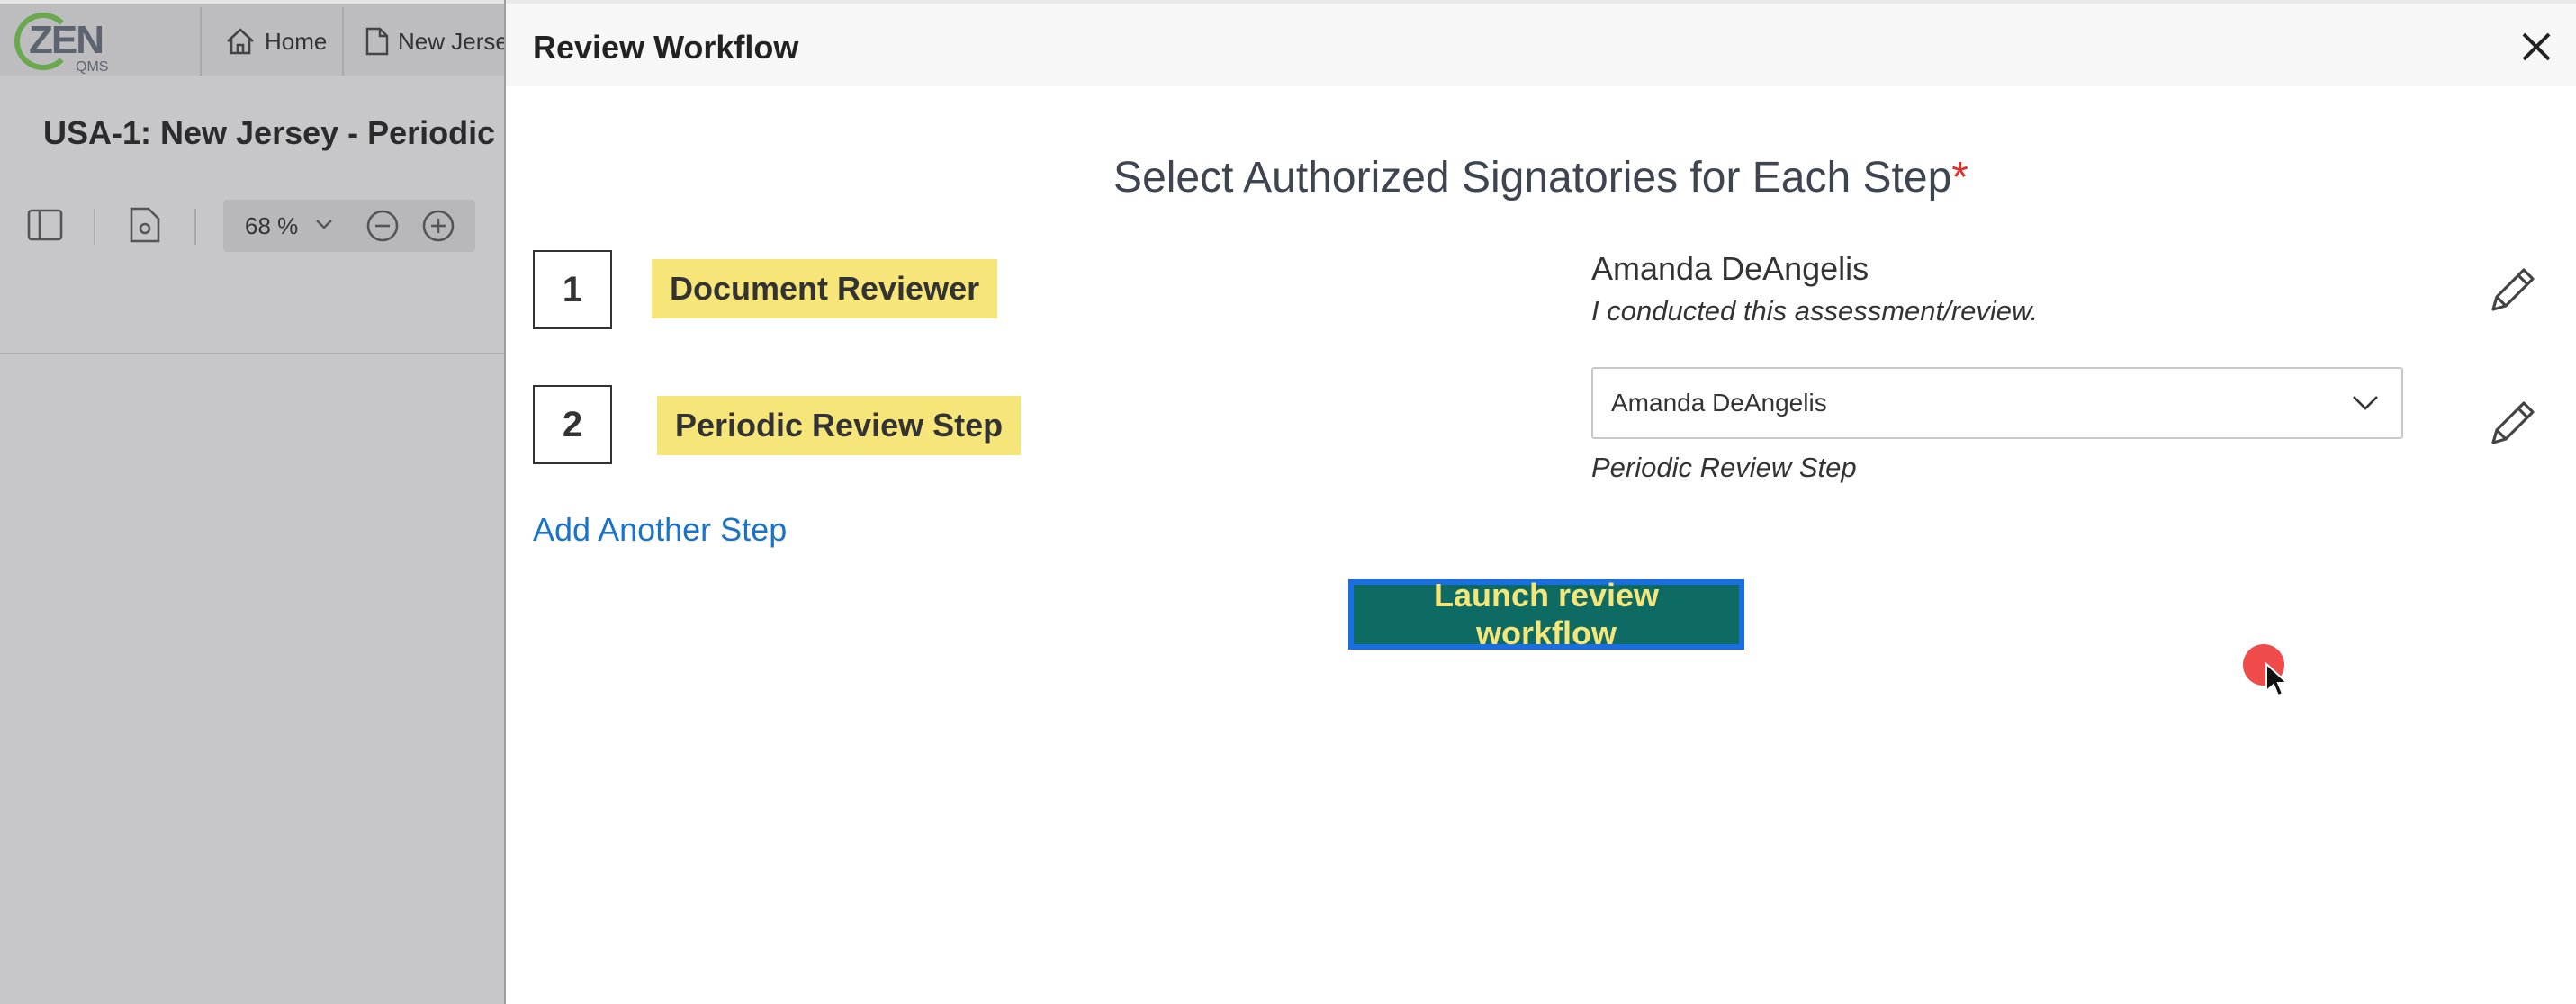 The width and height of the screenshot is (2576, 1004). What do you see at coordinates (2277, 679) in the screenshot?
I see `mouse-cursor-icon` at bounding box center [2277, 679].